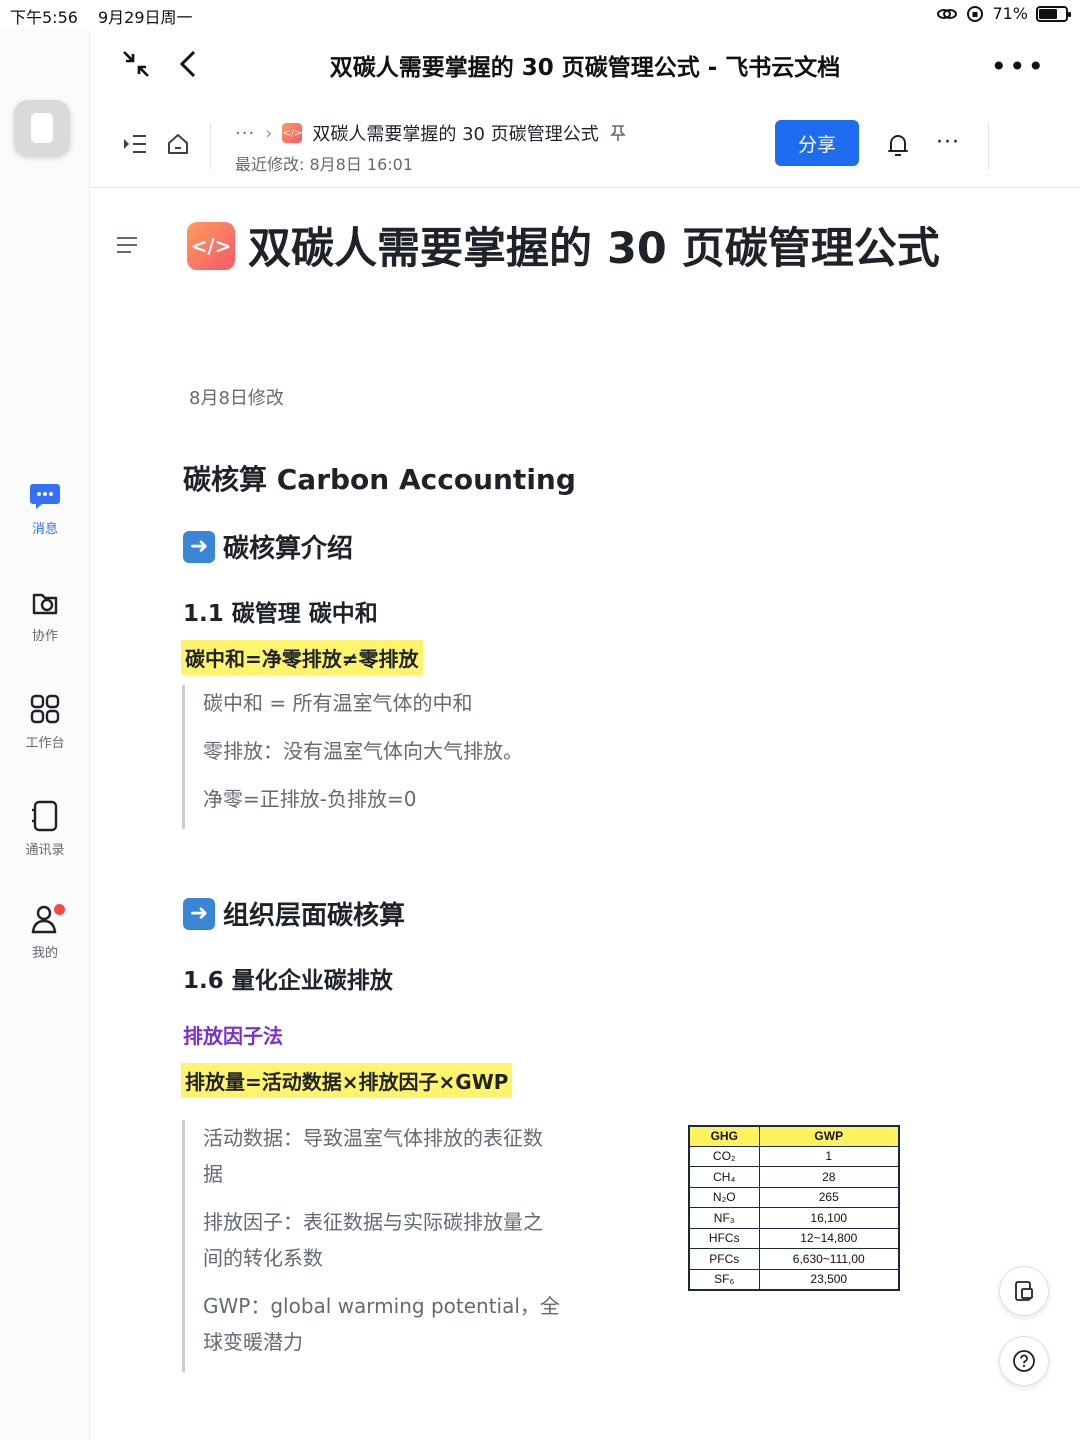  Describe the element at coordinates (178, 144) in the screenshot. I see `home-icon` at that location.